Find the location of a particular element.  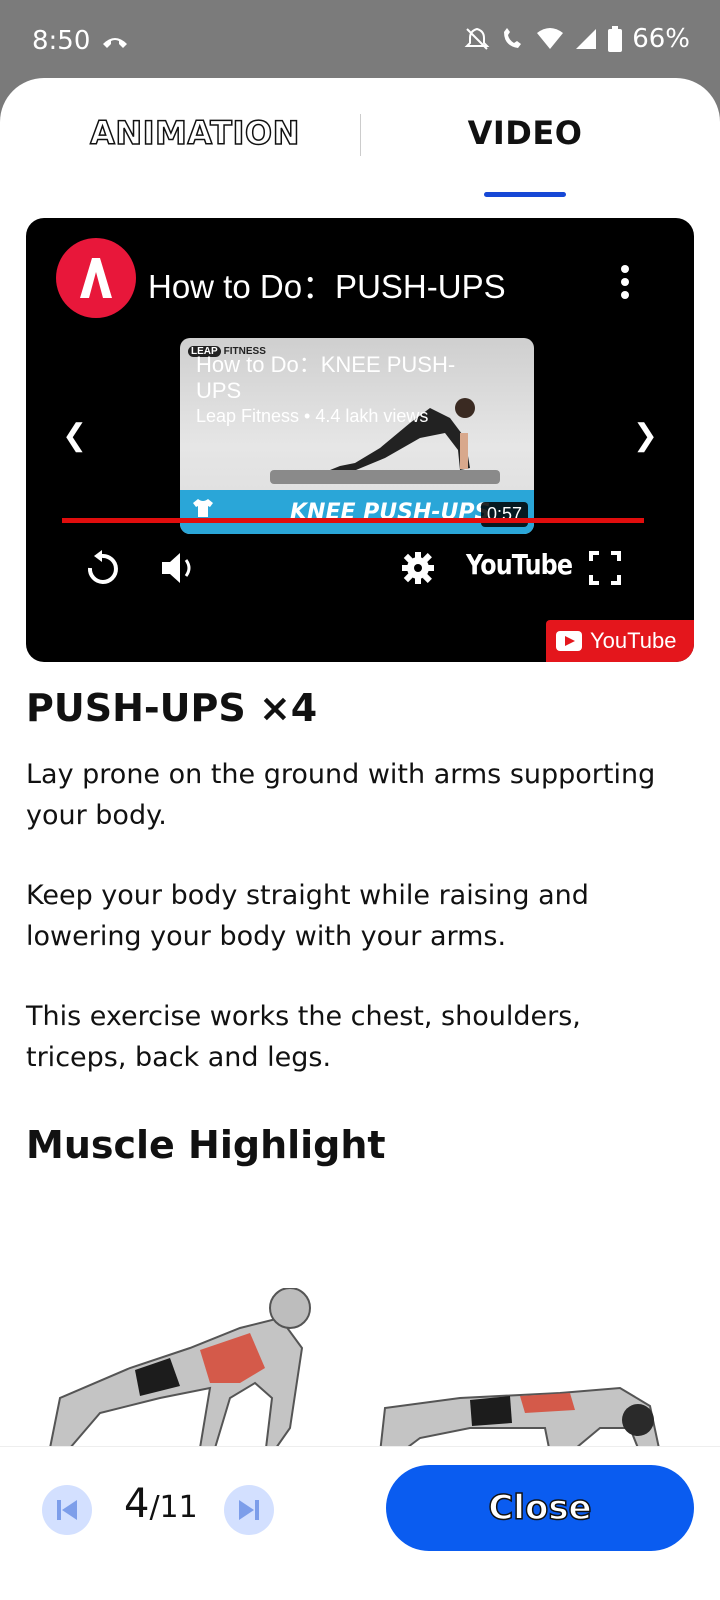

youtube-badge-label: YouTube is located at coordinates (633, 640).